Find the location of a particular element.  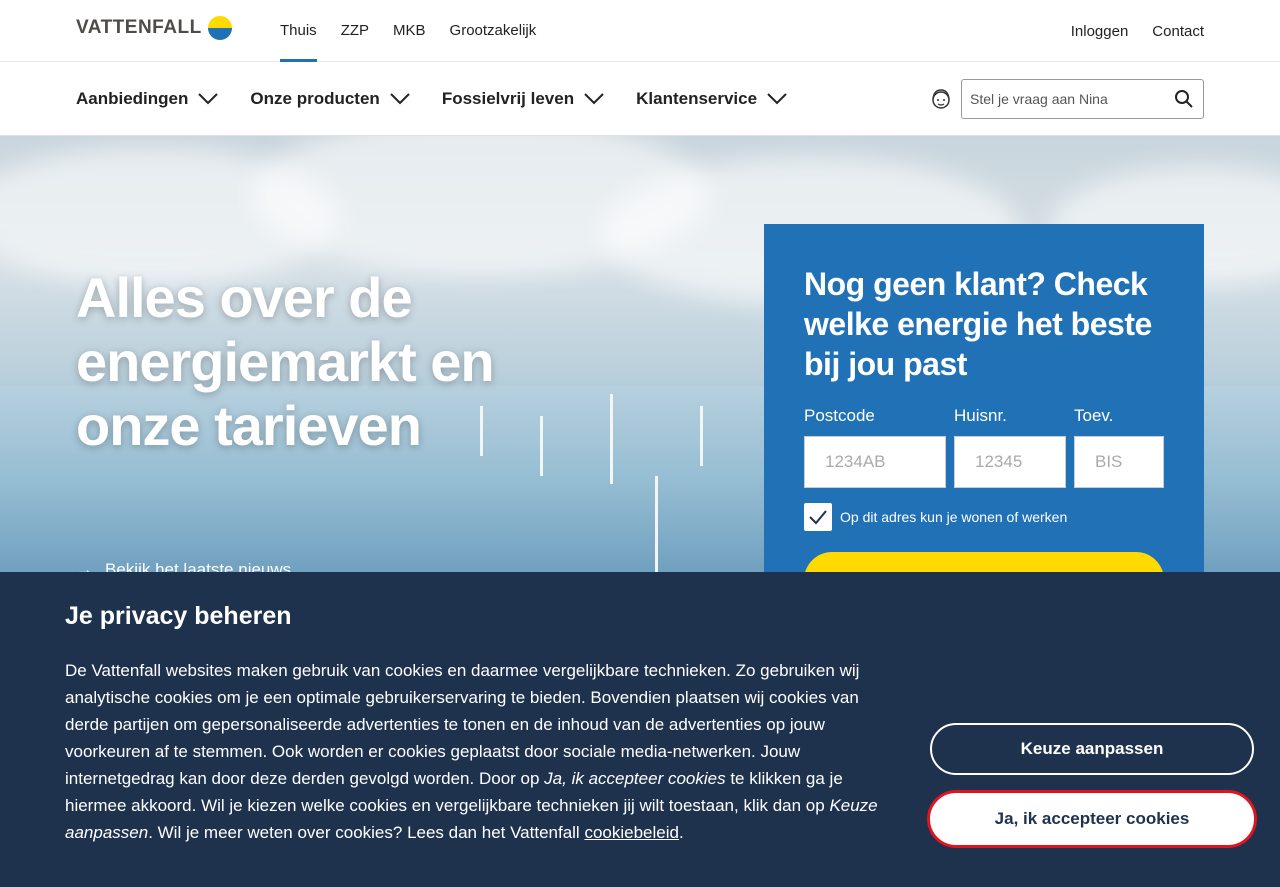

toev-input is located at coordinates (1119, 462).